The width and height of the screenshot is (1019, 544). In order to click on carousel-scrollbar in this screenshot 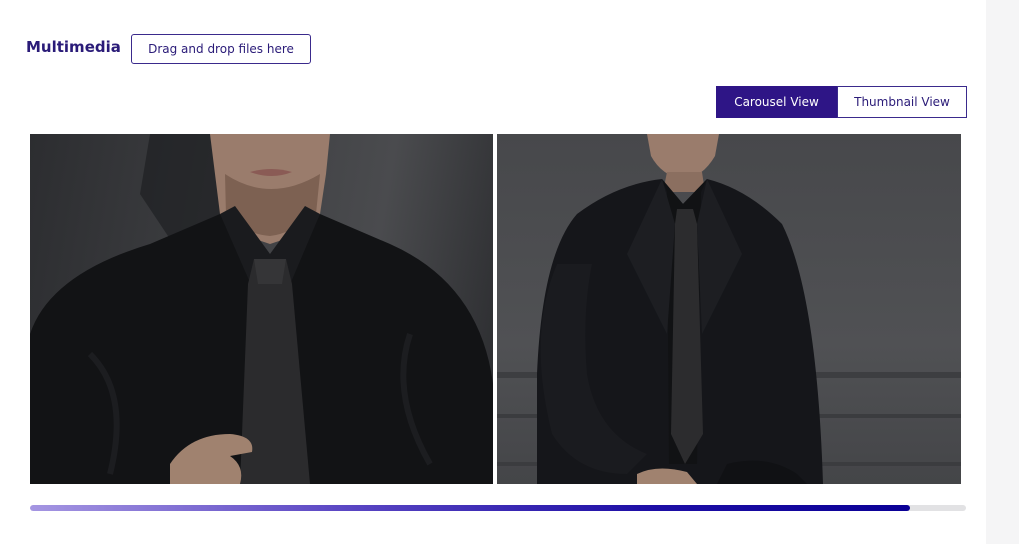, I will do `click(498, 508)`.